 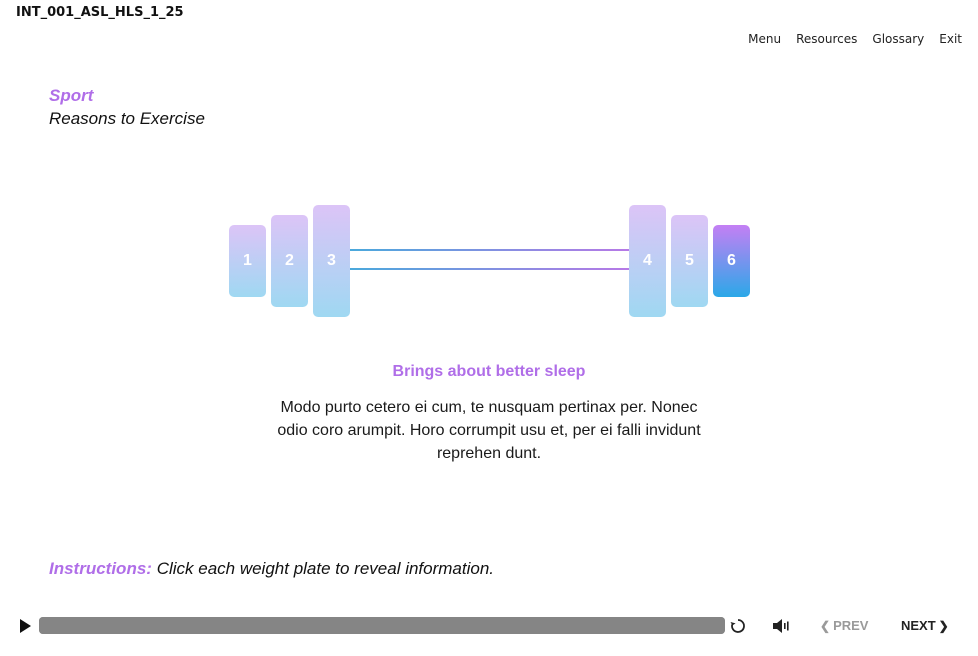 What do you see at coordinates (689, 261) in the screenshot?
I see `weight-plate-5: 5` at bounding box center [689, 261].